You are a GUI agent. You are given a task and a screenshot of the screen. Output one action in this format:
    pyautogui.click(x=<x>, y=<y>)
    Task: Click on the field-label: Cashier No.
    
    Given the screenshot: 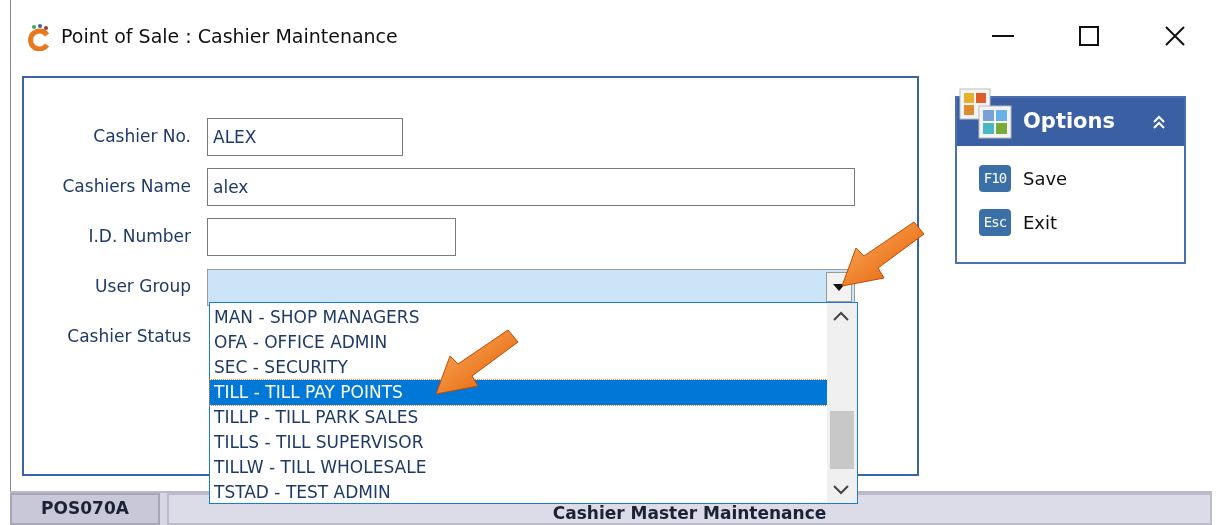 What is the action you would take?
    pyautogui.click(x=142, y=137)
    